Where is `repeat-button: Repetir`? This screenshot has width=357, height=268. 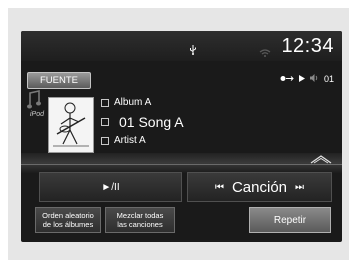
repeat-button: Repetir is located at coordinates (290, 220).